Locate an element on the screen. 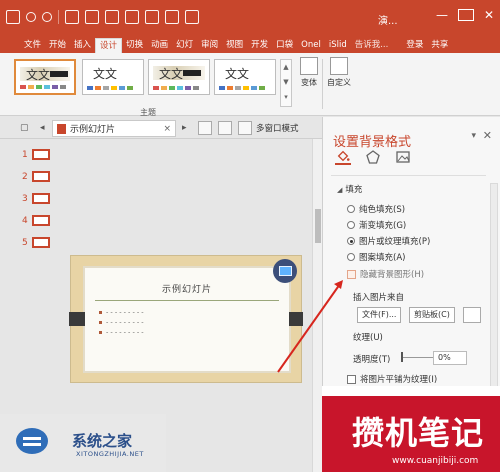  nav-left-icon: ▢ is located at coordinates (24, 128).